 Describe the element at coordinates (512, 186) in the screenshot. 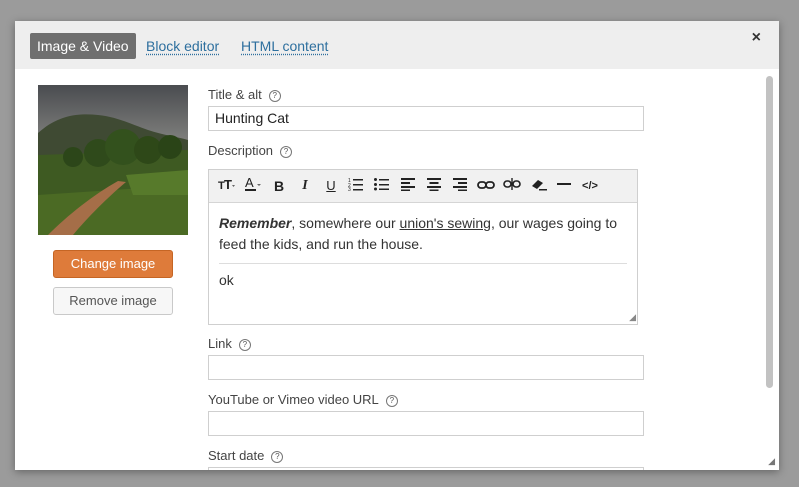

I see `unlink-icon` at that location.